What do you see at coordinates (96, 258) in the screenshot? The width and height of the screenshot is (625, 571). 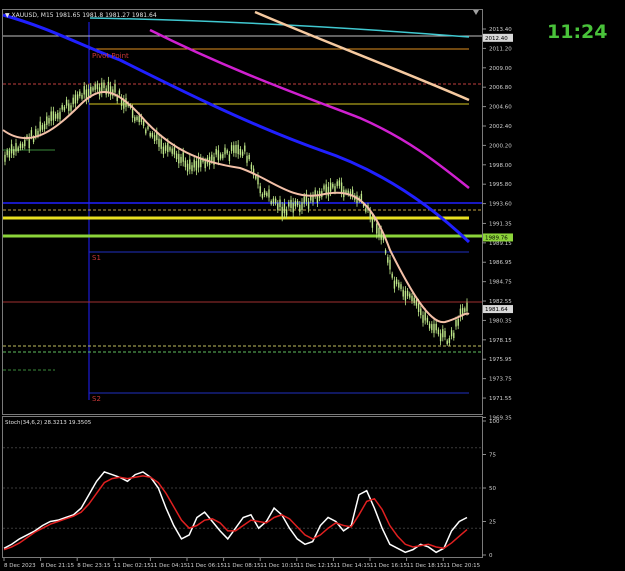 I see `s1-label: S1` at bounding box center [96, 258].